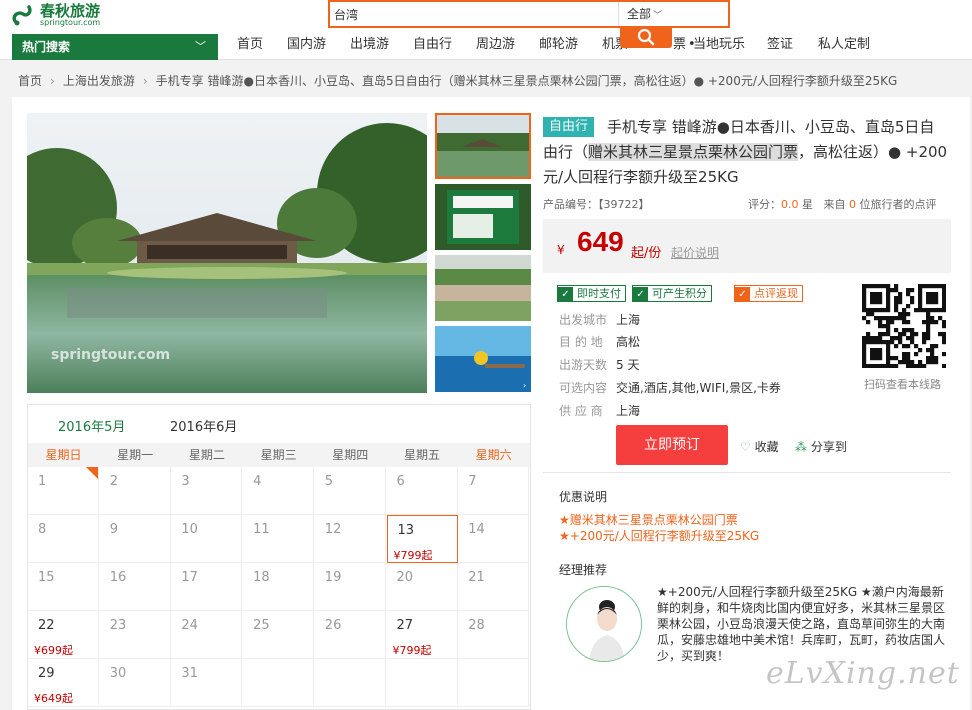 This screenshot has width=972, height=710. What do you see at coordinates (135, 587) in the screenshot?
I see `calendar-day: 16` at bounding box center [135, 587].